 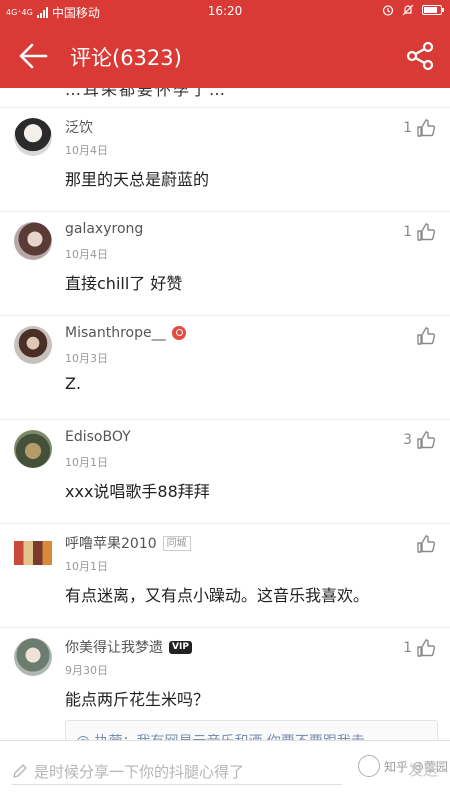 What do you see at coordinates (124, 283) in the screenshot?
I see `comment-text: 直接chill了 好赞` at bounding box center [124, 283].